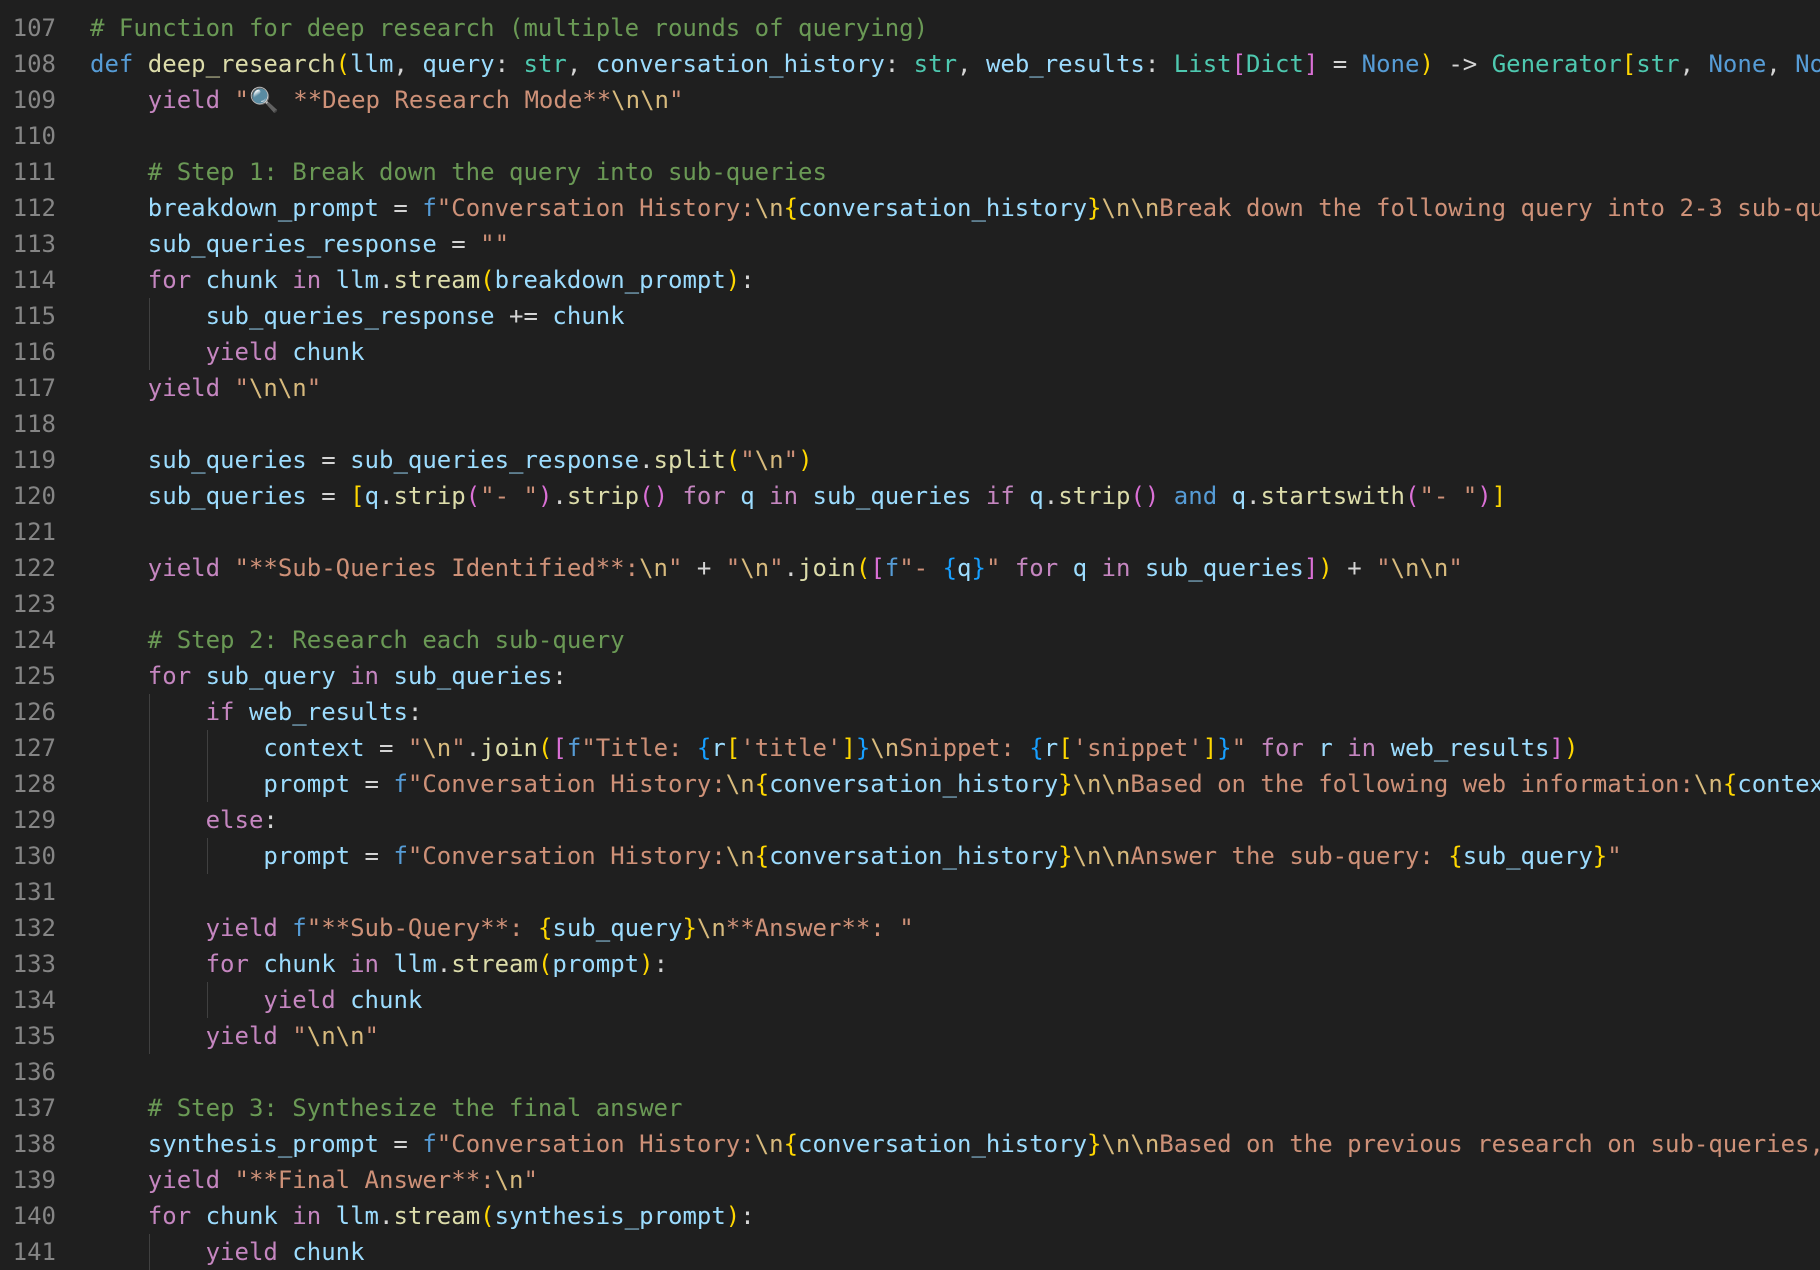 This screenshot has width=1820, height=1270. What do you see at coordinates (910, 1072) in the screenshot?
I see `code-line: 136` at bounding box center [910, 1072].